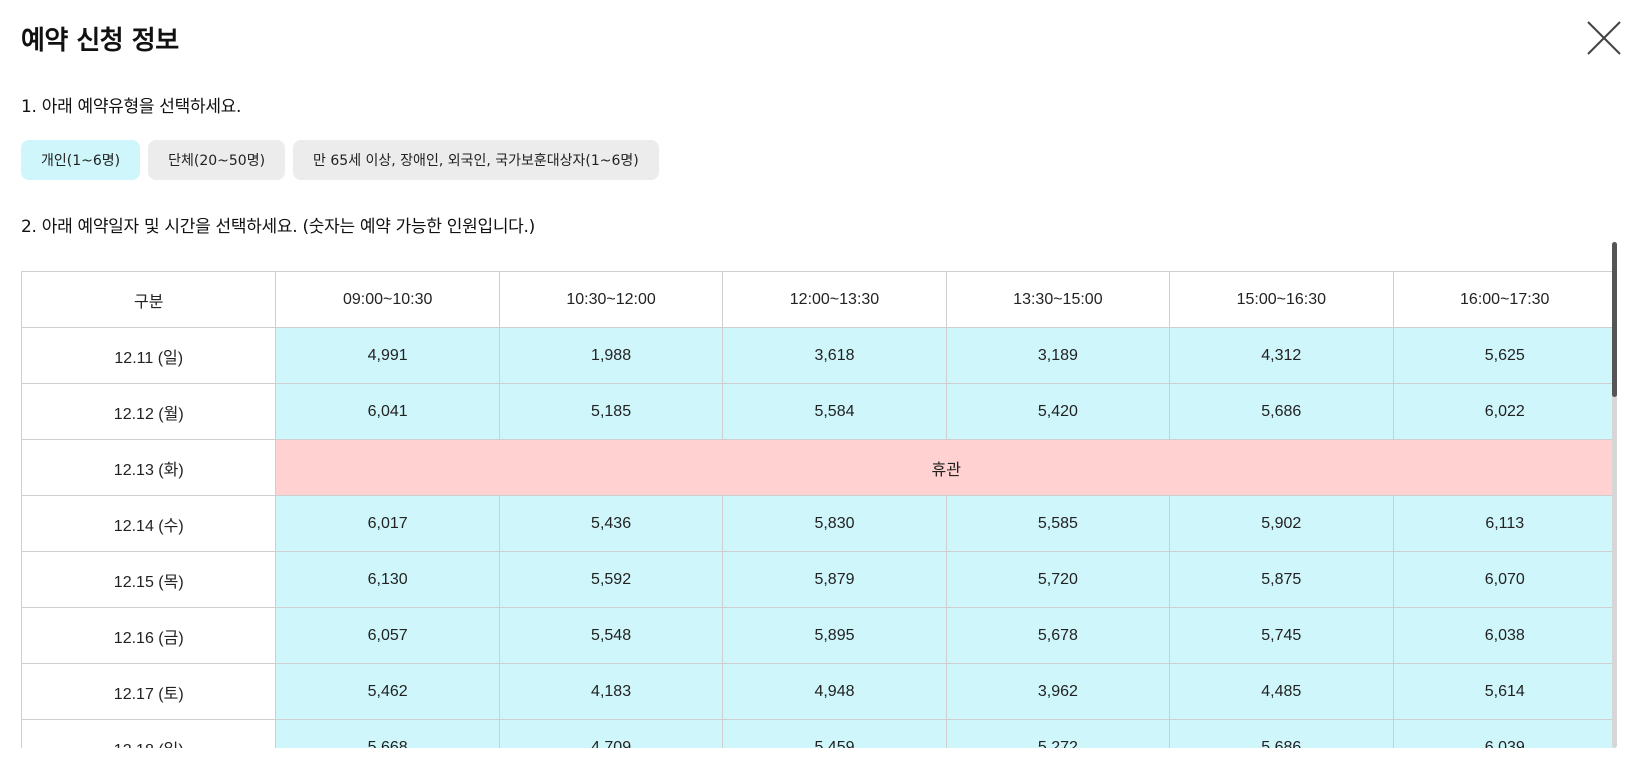  I want to click on modal-title: 예약 신청 정보, so click(100, 41).